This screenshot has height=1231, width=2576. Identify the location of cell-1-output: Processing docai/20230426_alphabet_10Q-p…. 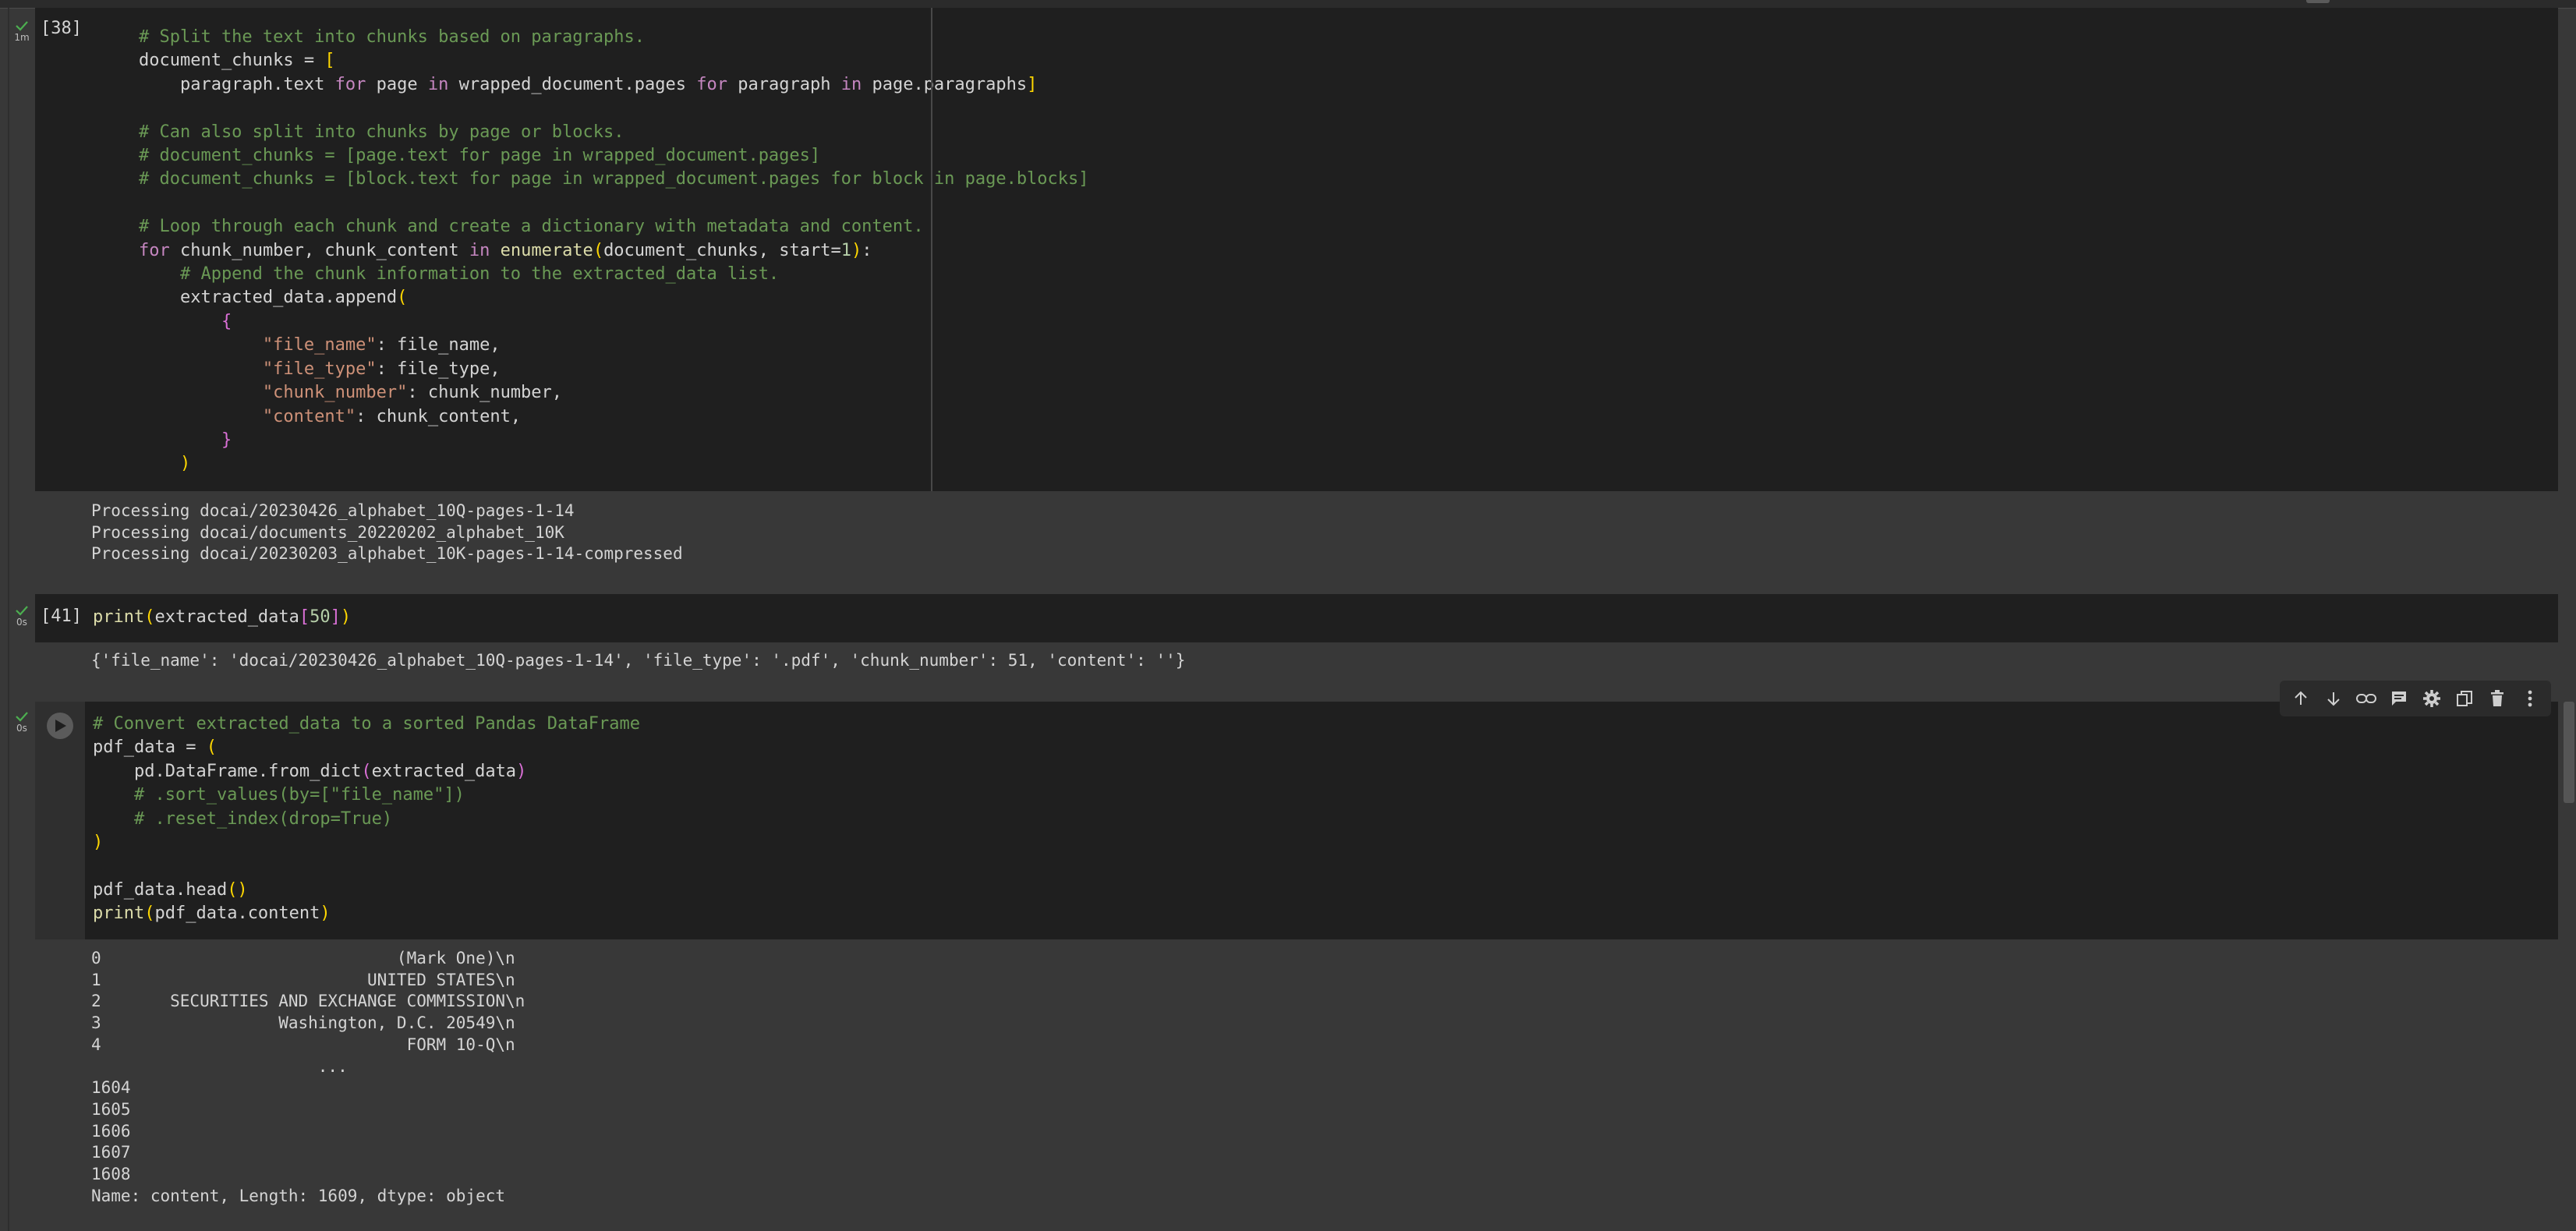
(1296, 542).